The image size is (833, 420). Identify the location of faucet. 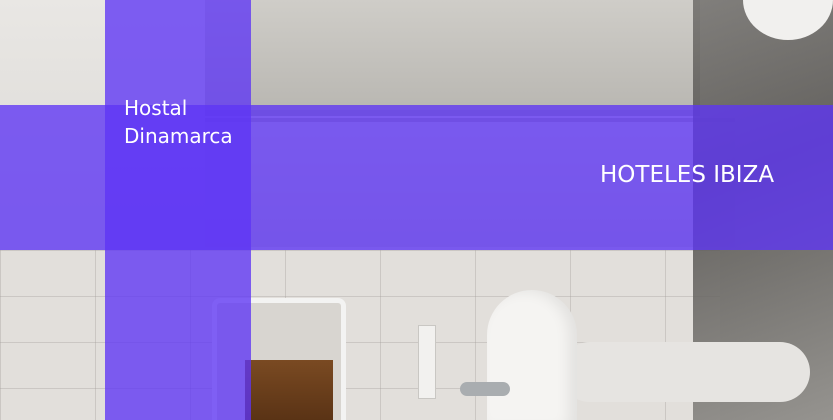
(485, 389).